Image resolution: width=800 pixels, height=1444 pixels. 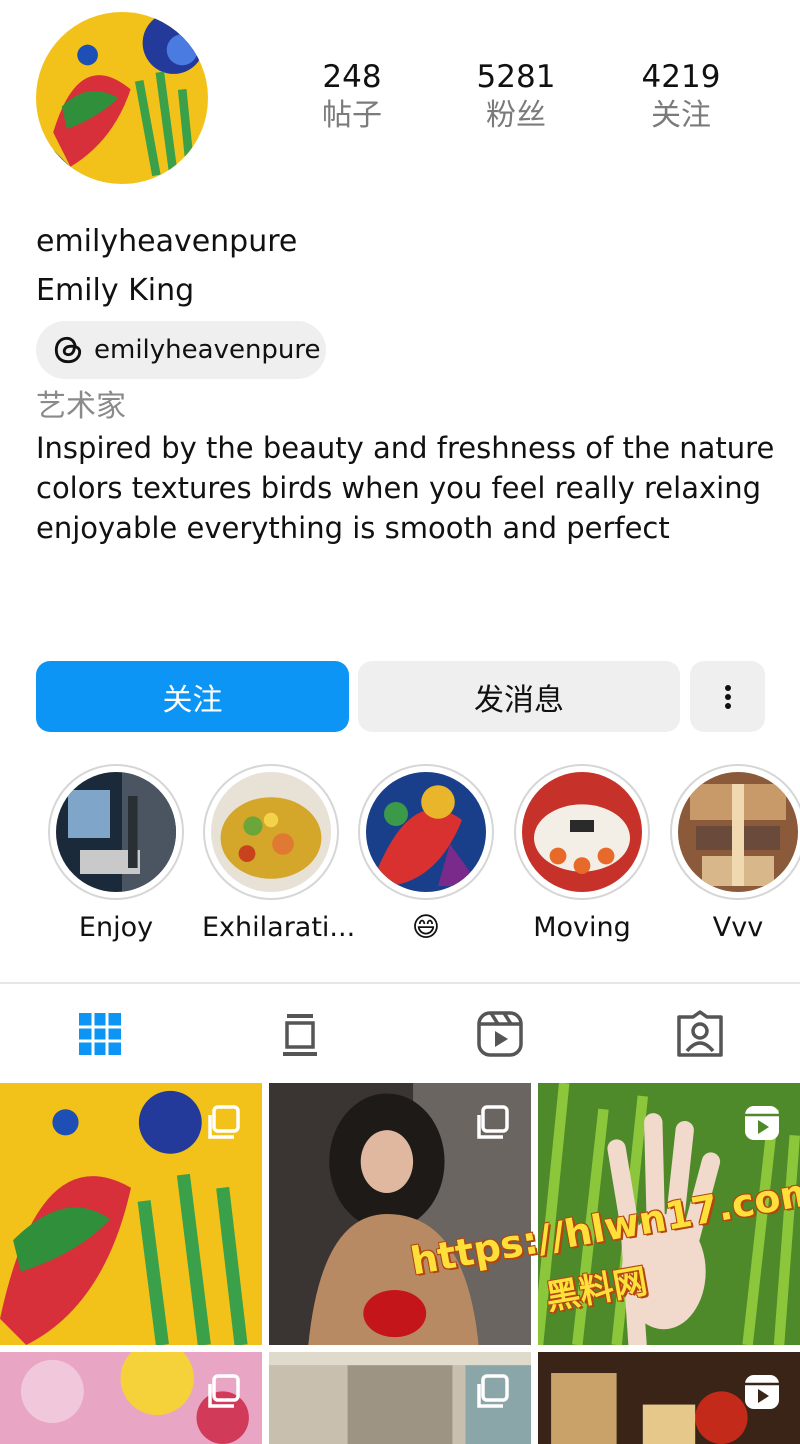 I want to click on highlight-enjoy: Enjoy, so click(x=116, y=855).